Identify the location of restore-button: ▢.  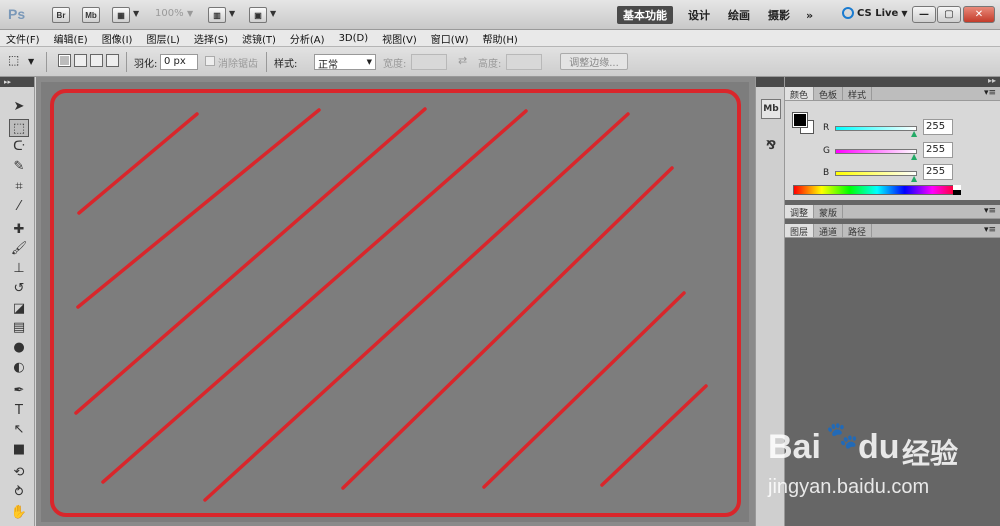
(949, 14).